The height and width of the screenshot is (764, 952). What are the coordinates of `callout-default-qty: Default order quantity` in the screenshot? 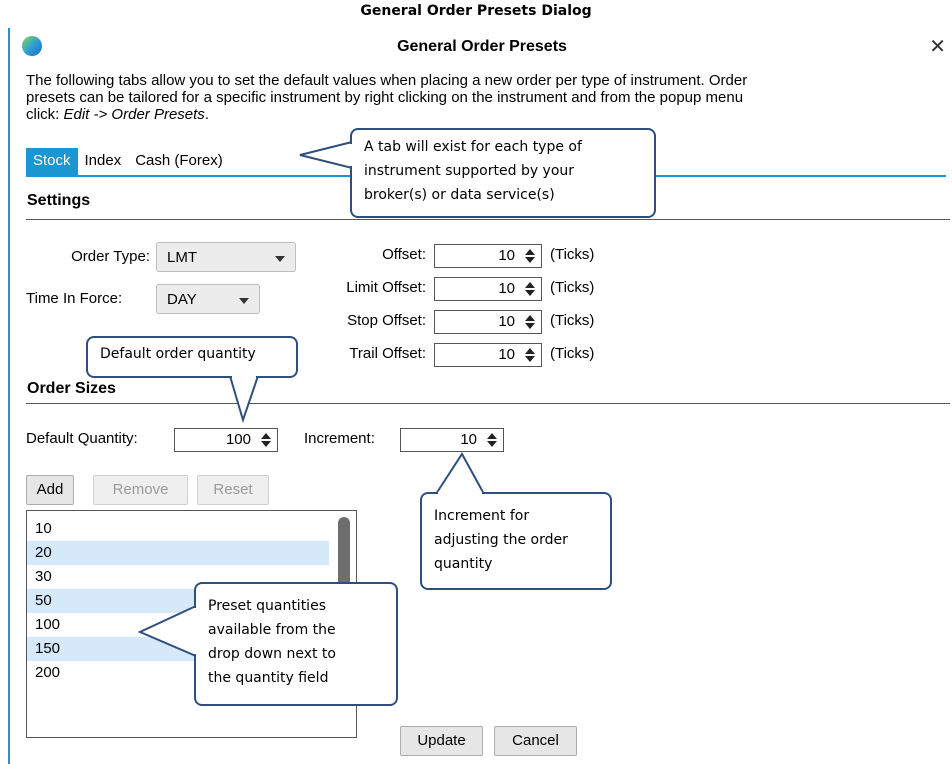 It's located at (192, 357).